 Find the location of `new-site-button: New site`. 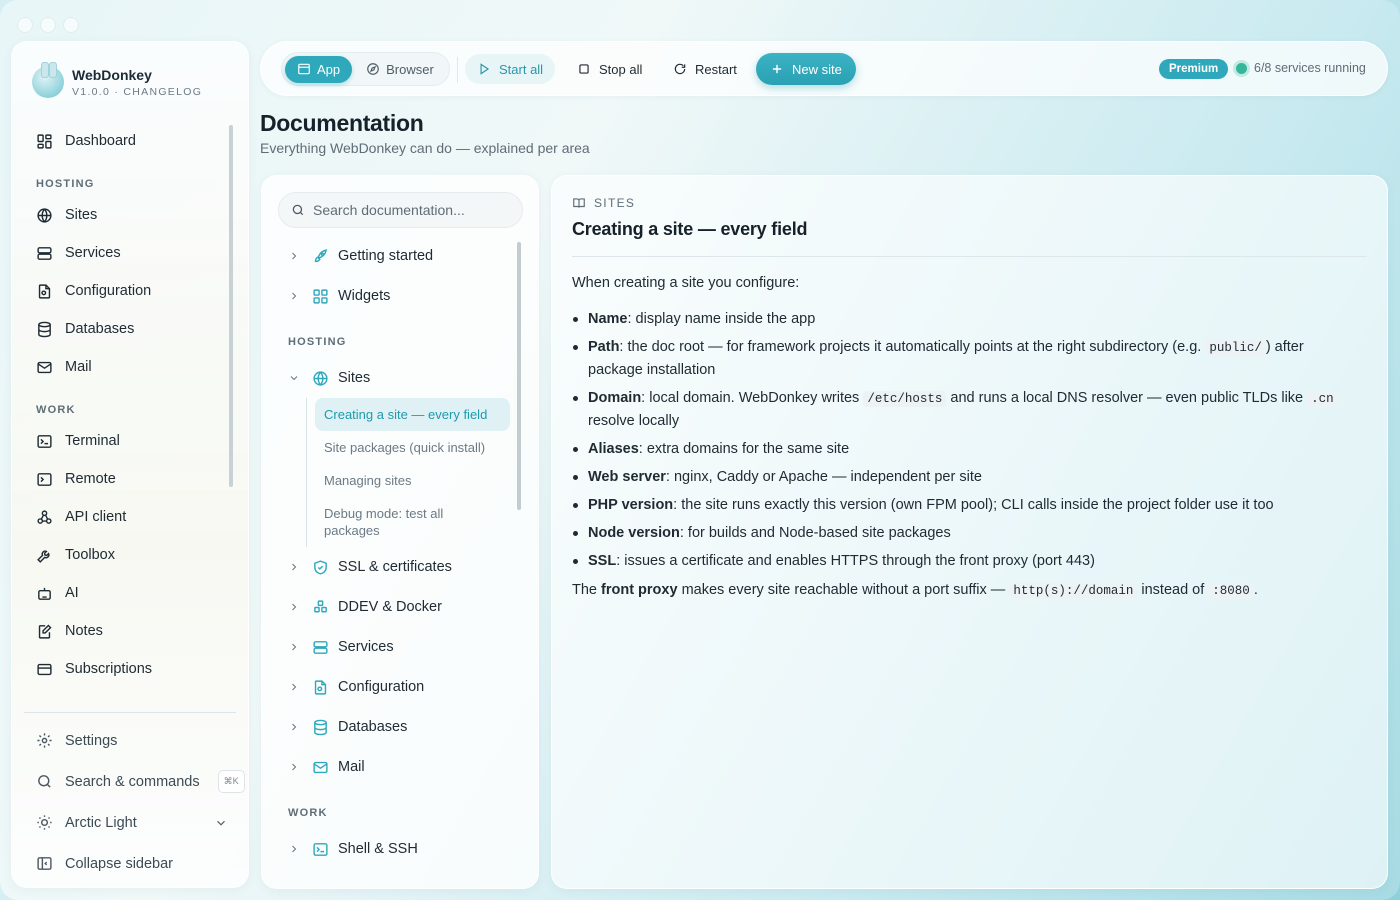

new-site-button: New site is located at coordinates (806, 69).